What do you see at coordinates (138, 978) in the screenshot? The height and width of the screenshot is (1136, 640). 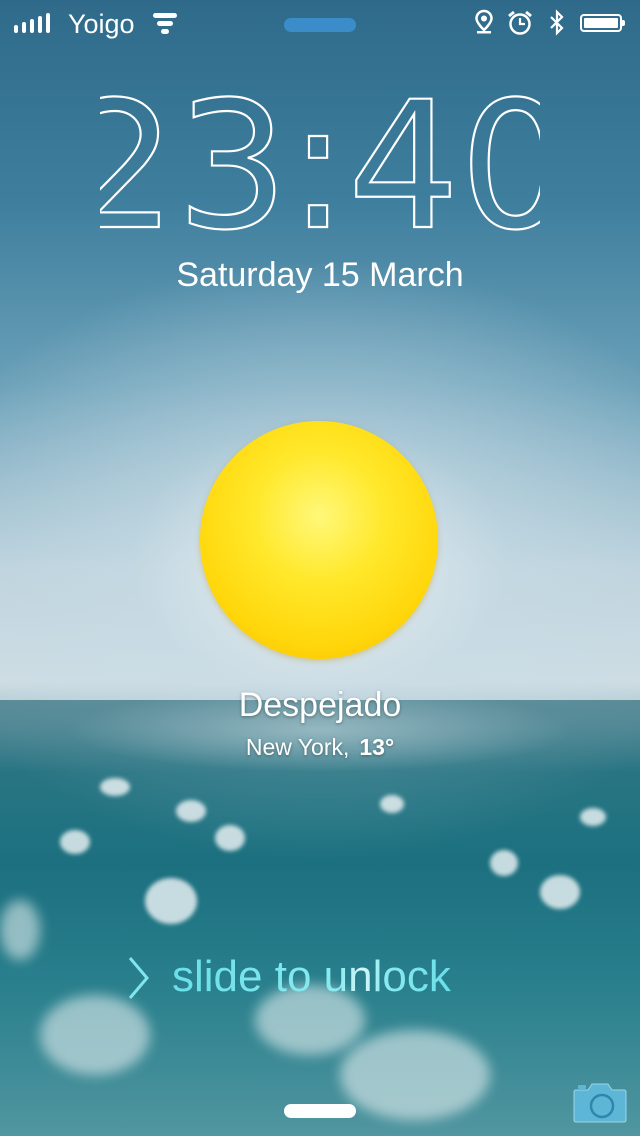 I see `chevron-right-icon` at bounding box center [138, 978].